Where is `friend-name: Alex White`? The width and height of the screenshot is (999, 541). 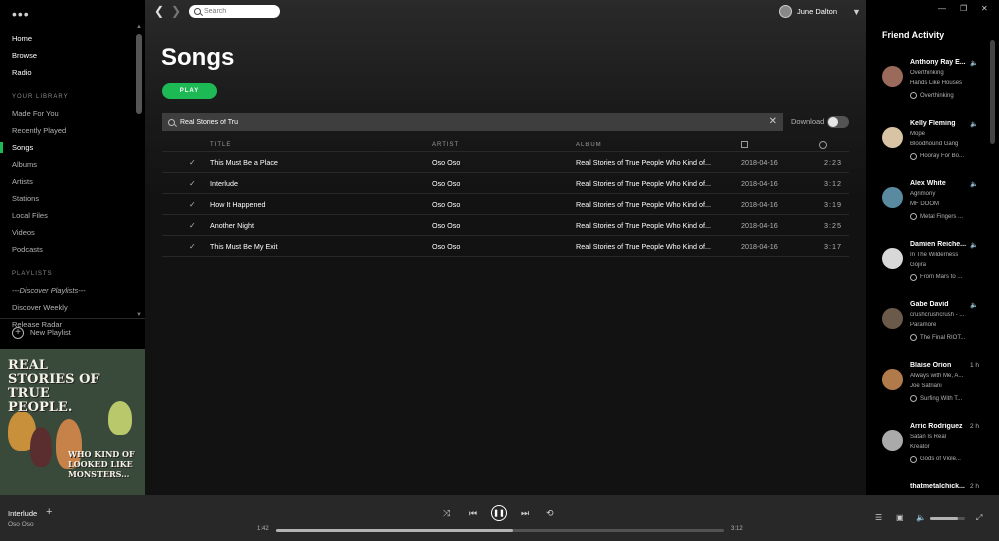
friend-name: Alex White is located at coordinates (939, 183).